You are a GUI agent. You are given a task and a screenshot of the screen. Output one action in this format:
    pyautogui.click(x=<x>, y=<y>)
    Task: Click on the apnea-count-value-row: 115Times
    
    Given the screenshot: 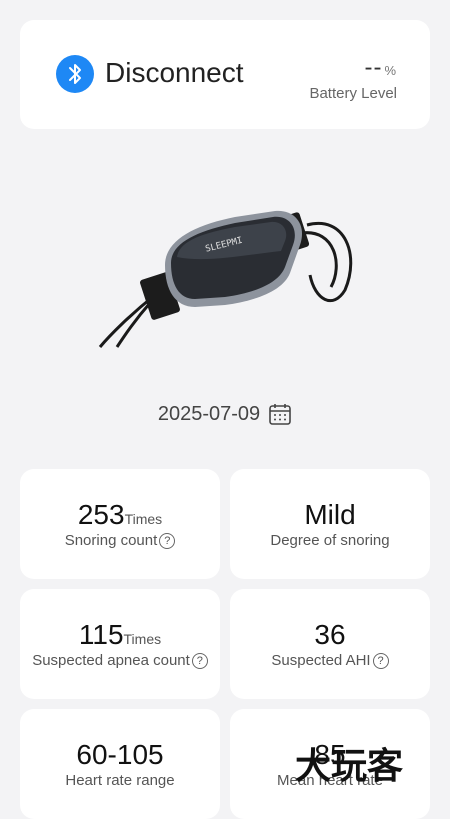 What is the action you would take?
    pyautogui.click(x=120, y=635)
    